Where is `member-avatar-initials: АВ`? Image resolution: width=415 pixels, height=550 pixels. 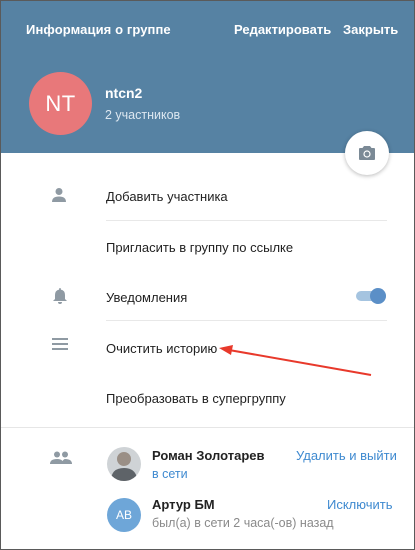 member-avatar-initials: АВ is located at coordinates (123, 515).